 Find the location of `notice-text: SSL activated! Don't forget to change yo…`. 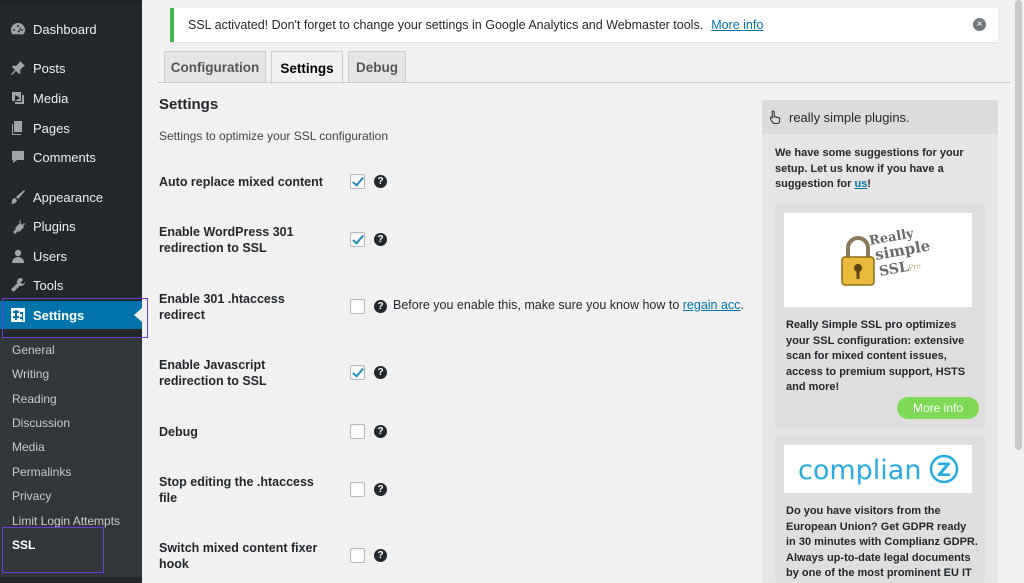

notice-text: SSL activated! Don't forget to change yo… is located at coordinates (446, 25).